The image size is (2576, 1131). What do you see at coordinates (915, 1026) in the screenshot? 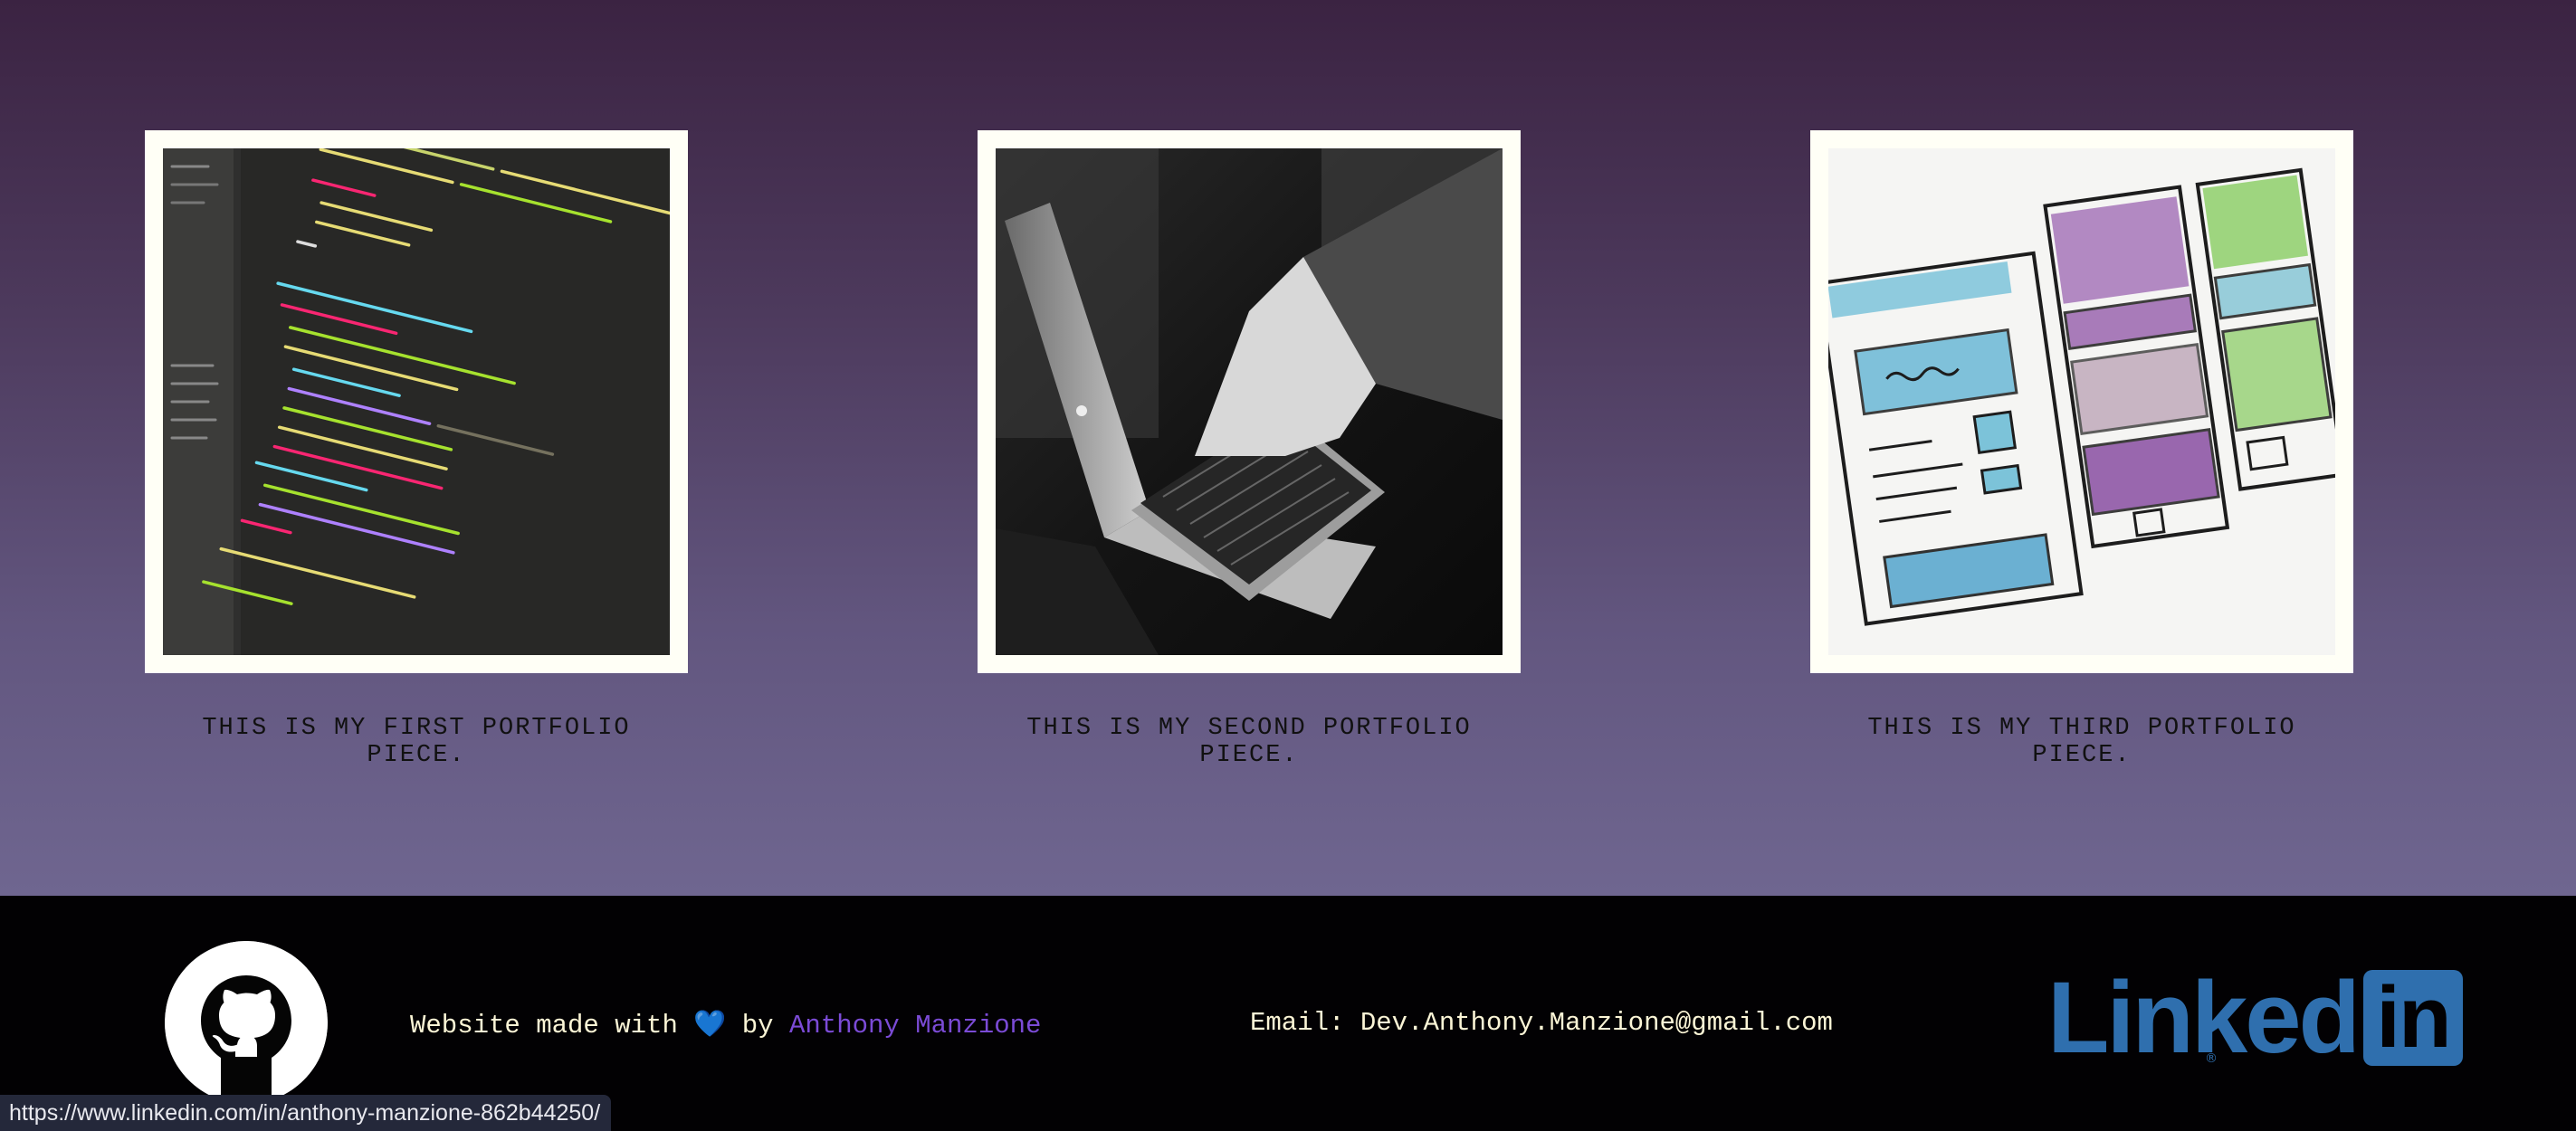
I see `author-link: Anthony Manzione` at bounding box center [915, 1026].